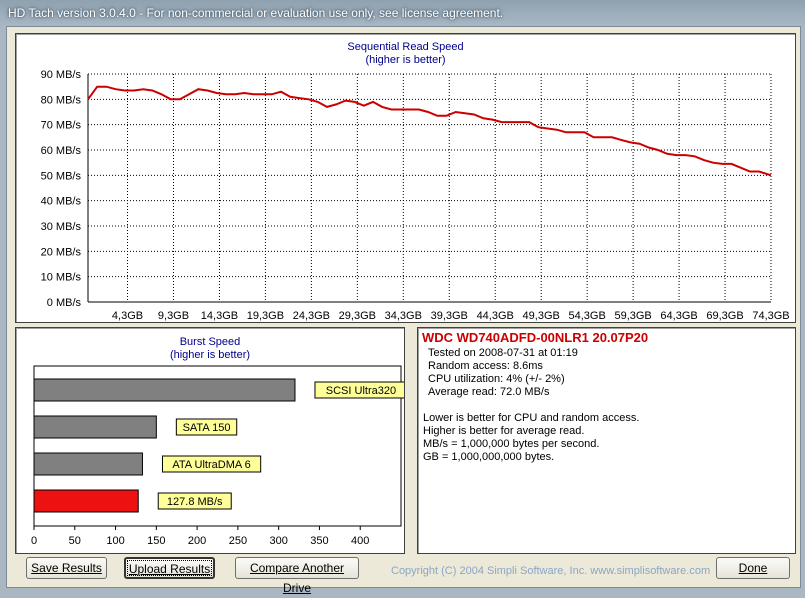 The height and width of the screenshot is (598, 805). What do you see at coordinates (496, 379) in the screenshot?
I see `cpu-utilization-text: CPU utilization: 4% (+/- 2%)` at bounding box center [496, 379].